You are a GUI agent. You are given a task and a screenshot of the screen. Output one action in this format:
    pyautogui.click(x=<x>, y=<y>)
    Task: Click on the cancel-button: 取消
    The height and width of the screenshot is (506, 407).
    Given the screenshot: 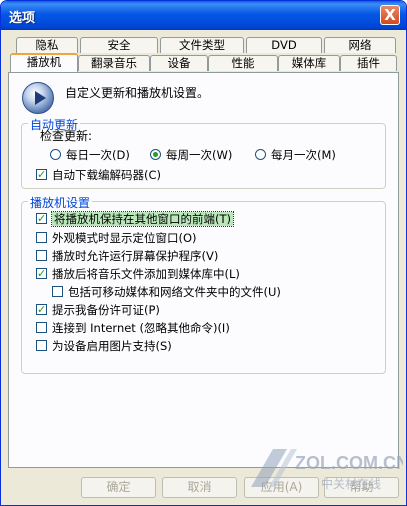 What is the action you would take?
    pyautogui.click(x=199, y=487)
    